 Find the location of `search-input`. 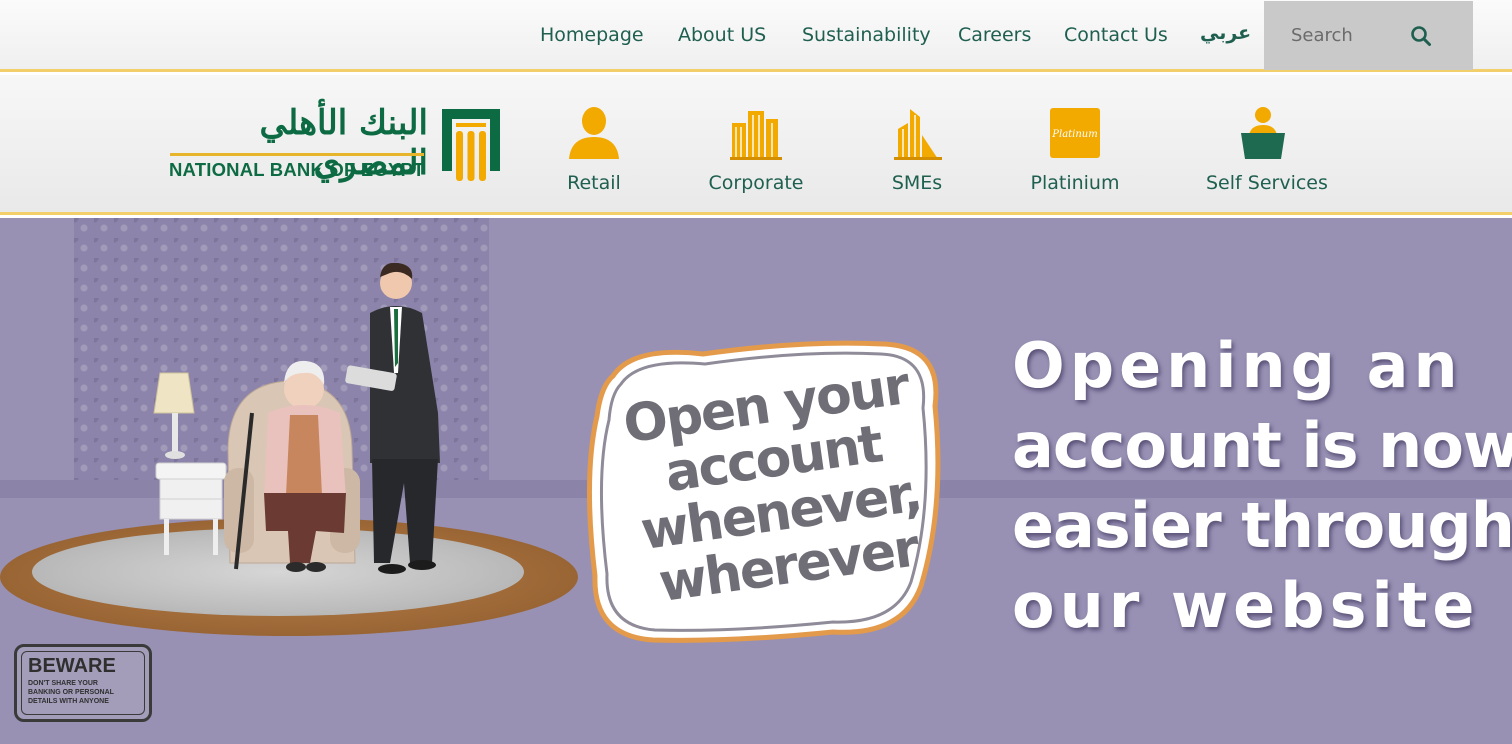

search-input is located at coordinates (1356, 35).